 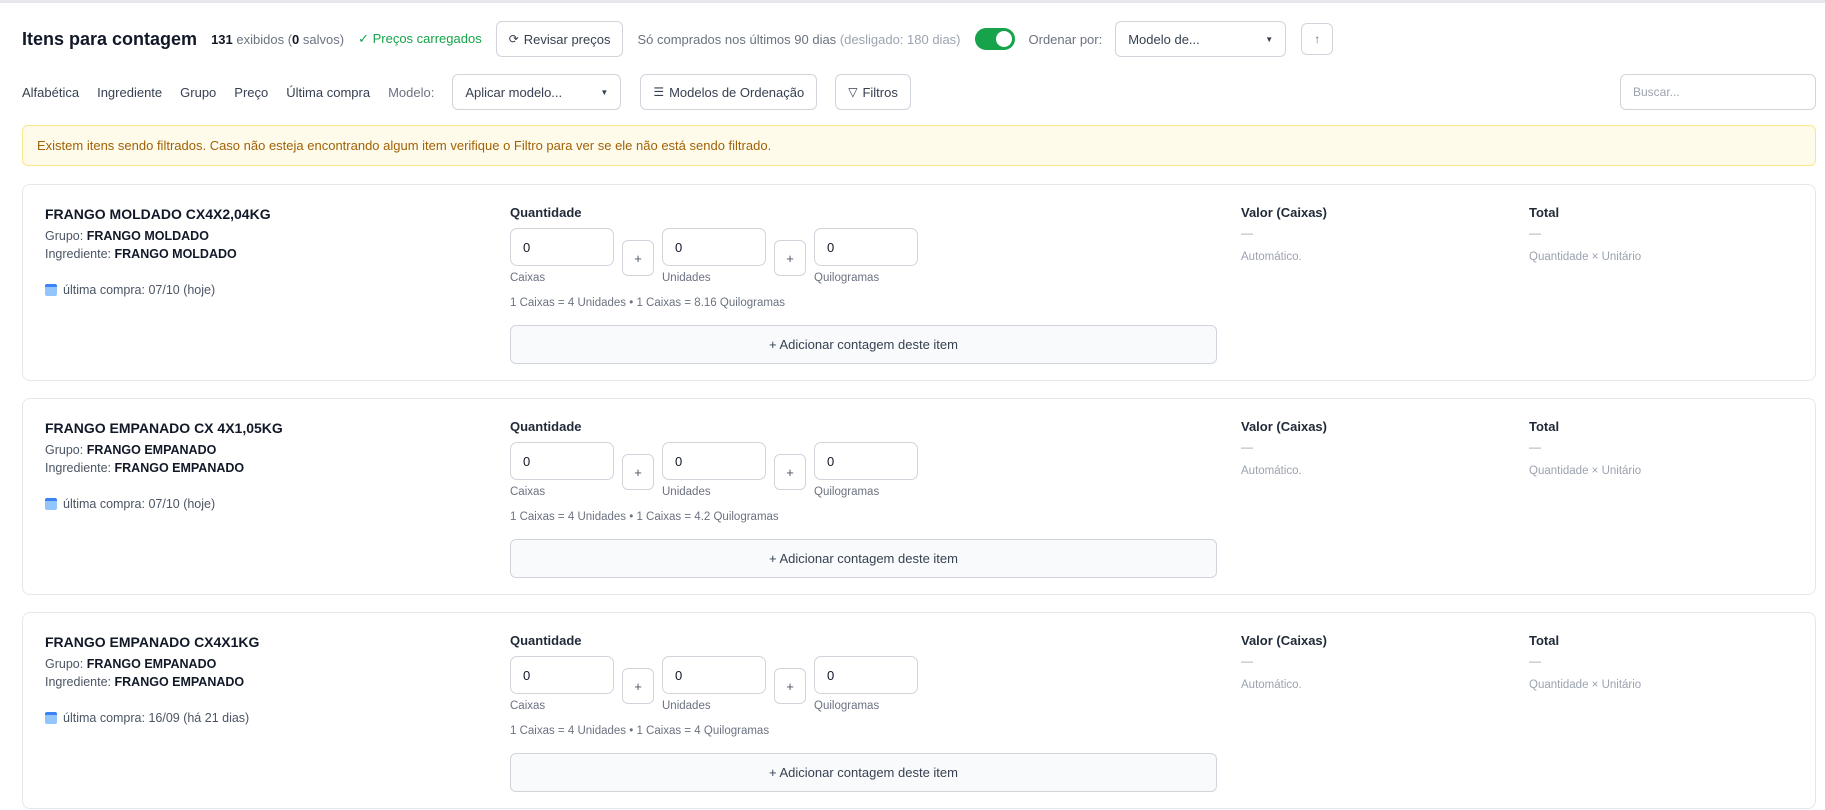 I want to click on sort-last-purchase: Última compra, so click(x=328, y=92).